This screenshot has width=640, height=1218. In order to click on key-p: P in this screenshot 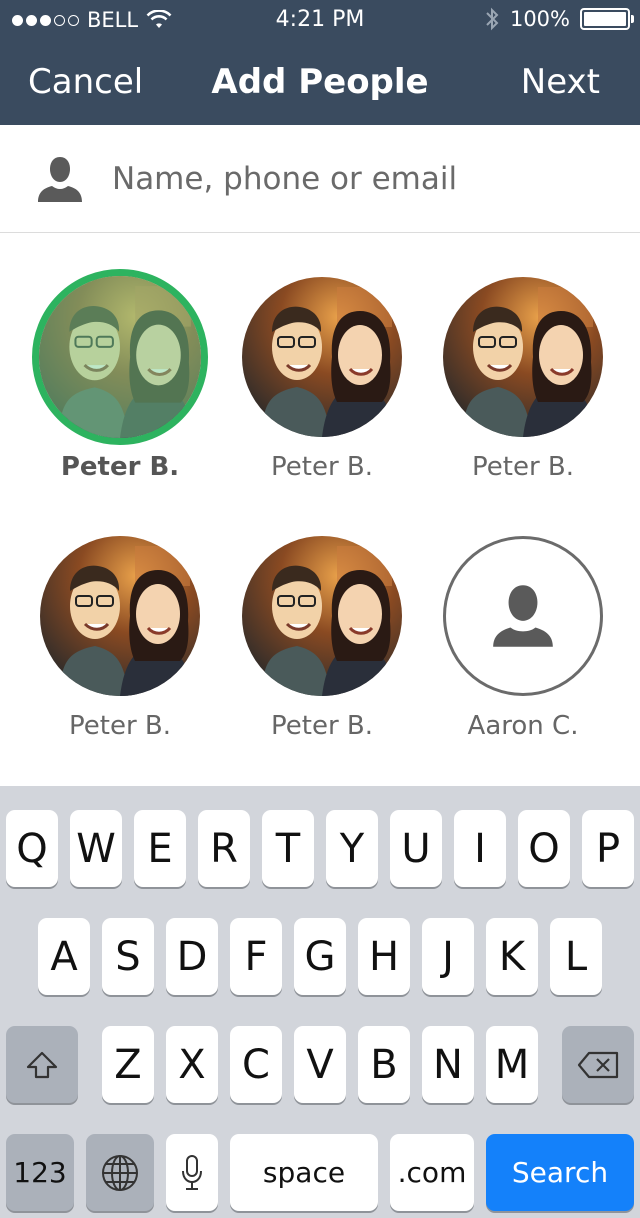, I will do `click(608, 848)`.